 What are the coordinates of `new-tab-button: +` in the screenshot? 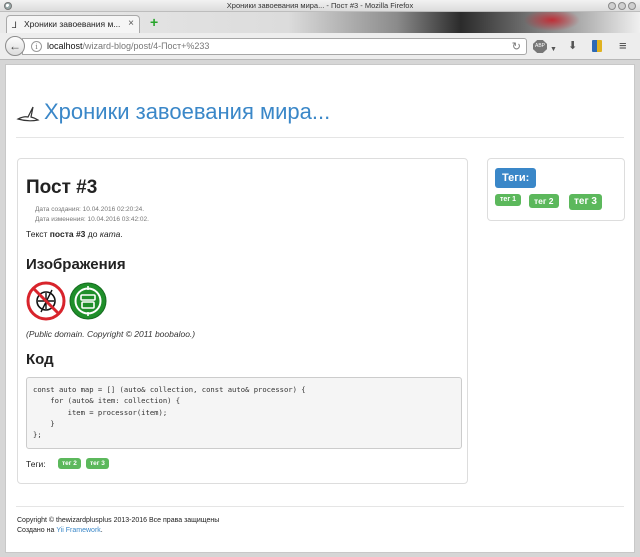 It's located at (154, 22).